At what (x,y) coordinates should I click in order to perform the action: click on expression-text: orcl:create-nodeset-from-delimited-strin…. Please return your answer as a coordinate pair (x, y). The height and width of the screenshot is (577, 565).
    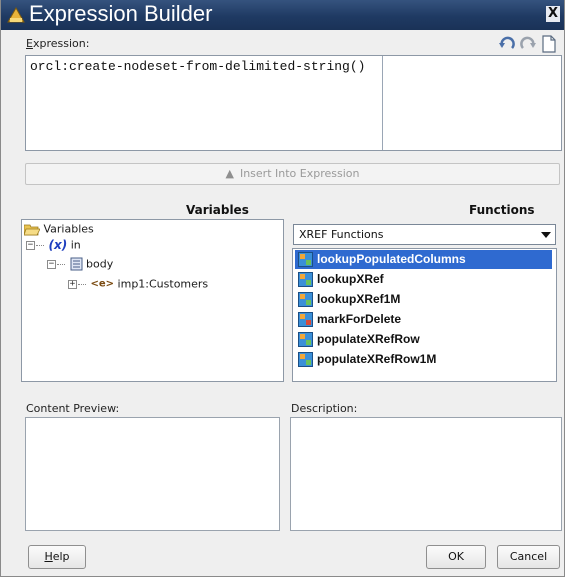
    Looking at the image, I should click on (197, 66).